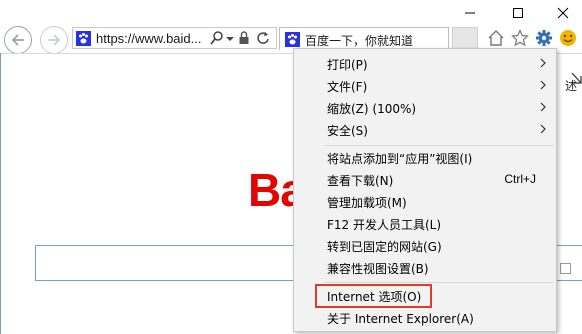  I want to click on feedback-button, so click(568, 38).